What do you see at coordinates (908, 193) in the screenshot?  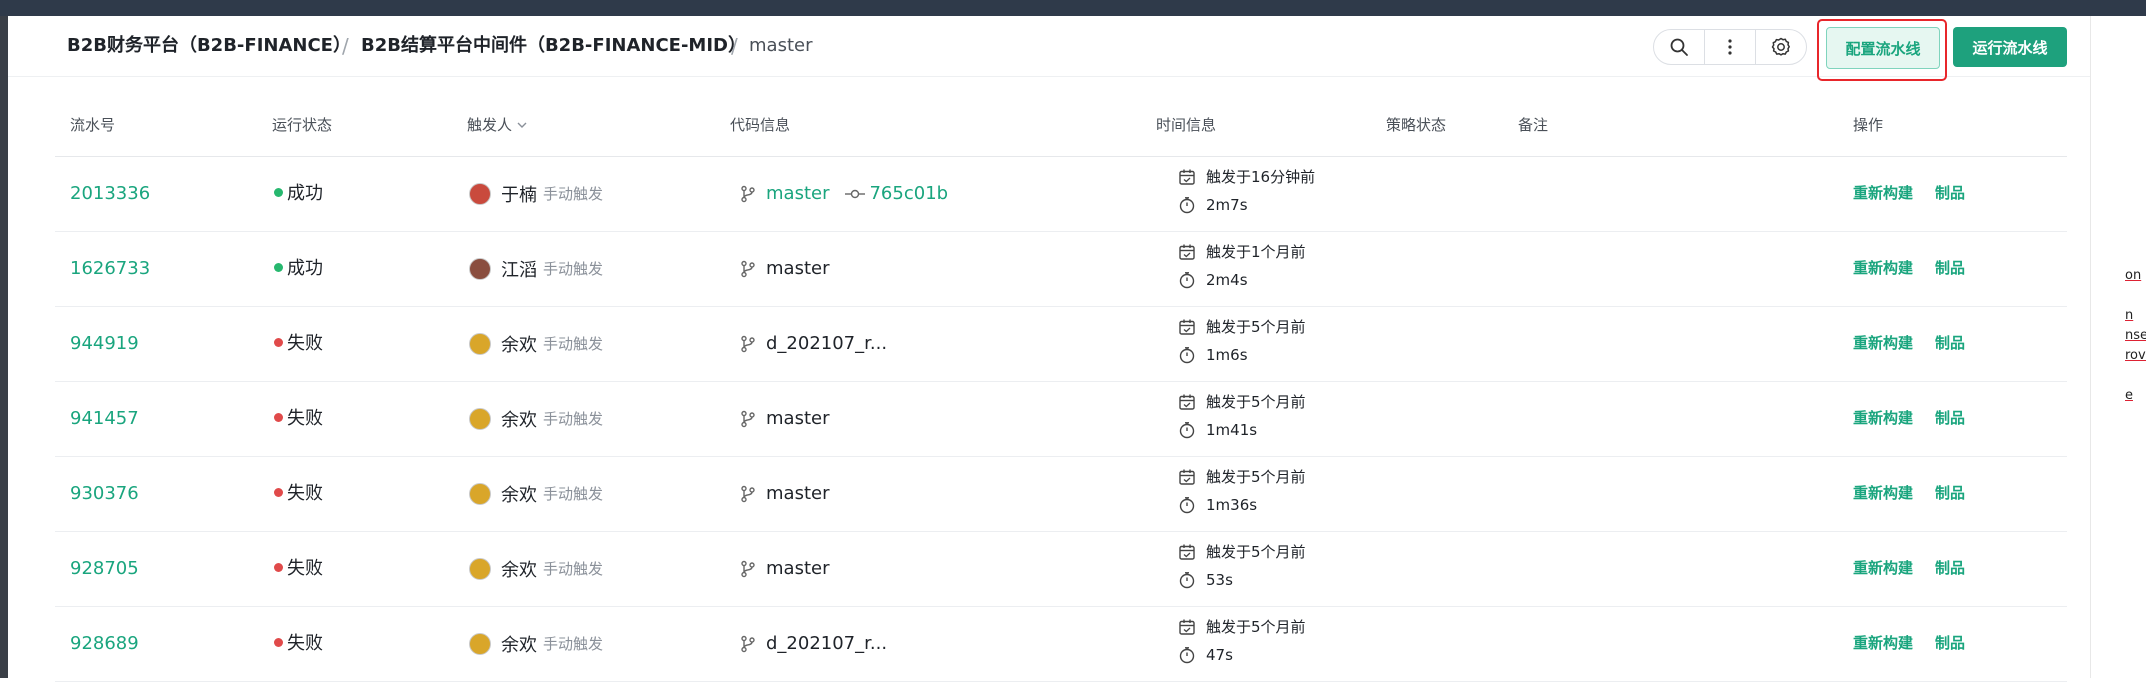 I see `commit-hash-link: 765c01b` at bounding box center [908, 193].